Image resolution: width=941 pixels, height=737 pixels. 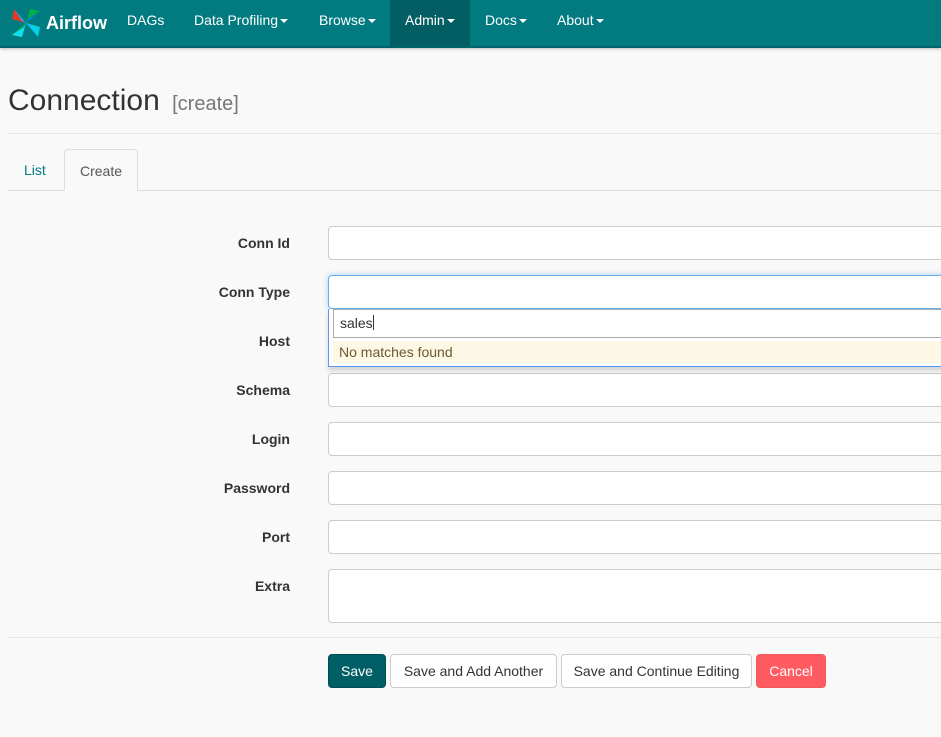 What do you see at coordinates (205, 104) in the screenshot?
I see `page-subtitle: [create]` at bounding box center [205, 104].